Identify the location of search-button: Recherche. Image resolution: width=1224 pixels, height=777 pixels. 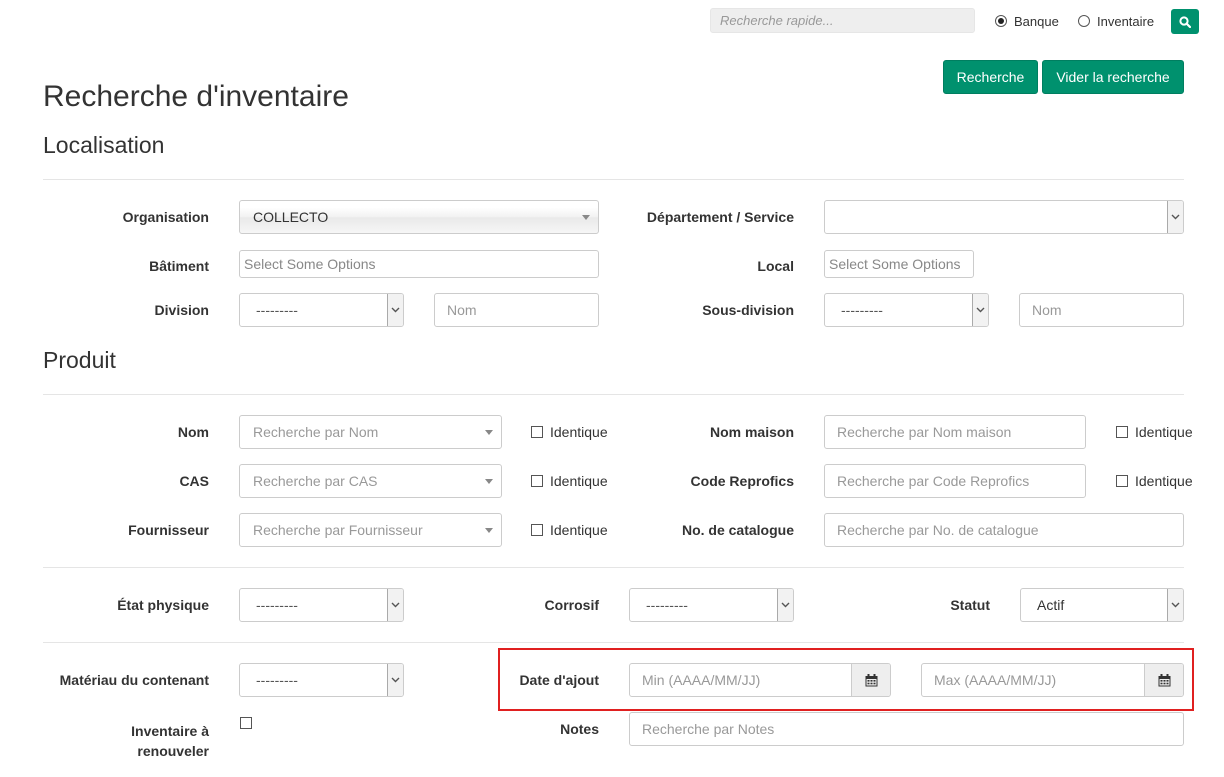
(990, 77).